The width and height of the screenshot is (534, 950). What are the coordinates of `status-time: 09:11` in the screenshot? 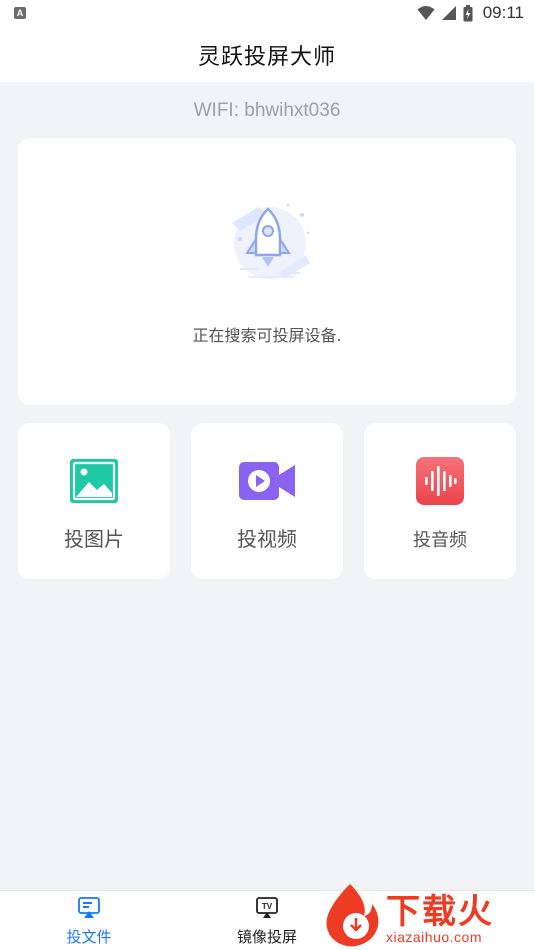 It's located at (503, 12).